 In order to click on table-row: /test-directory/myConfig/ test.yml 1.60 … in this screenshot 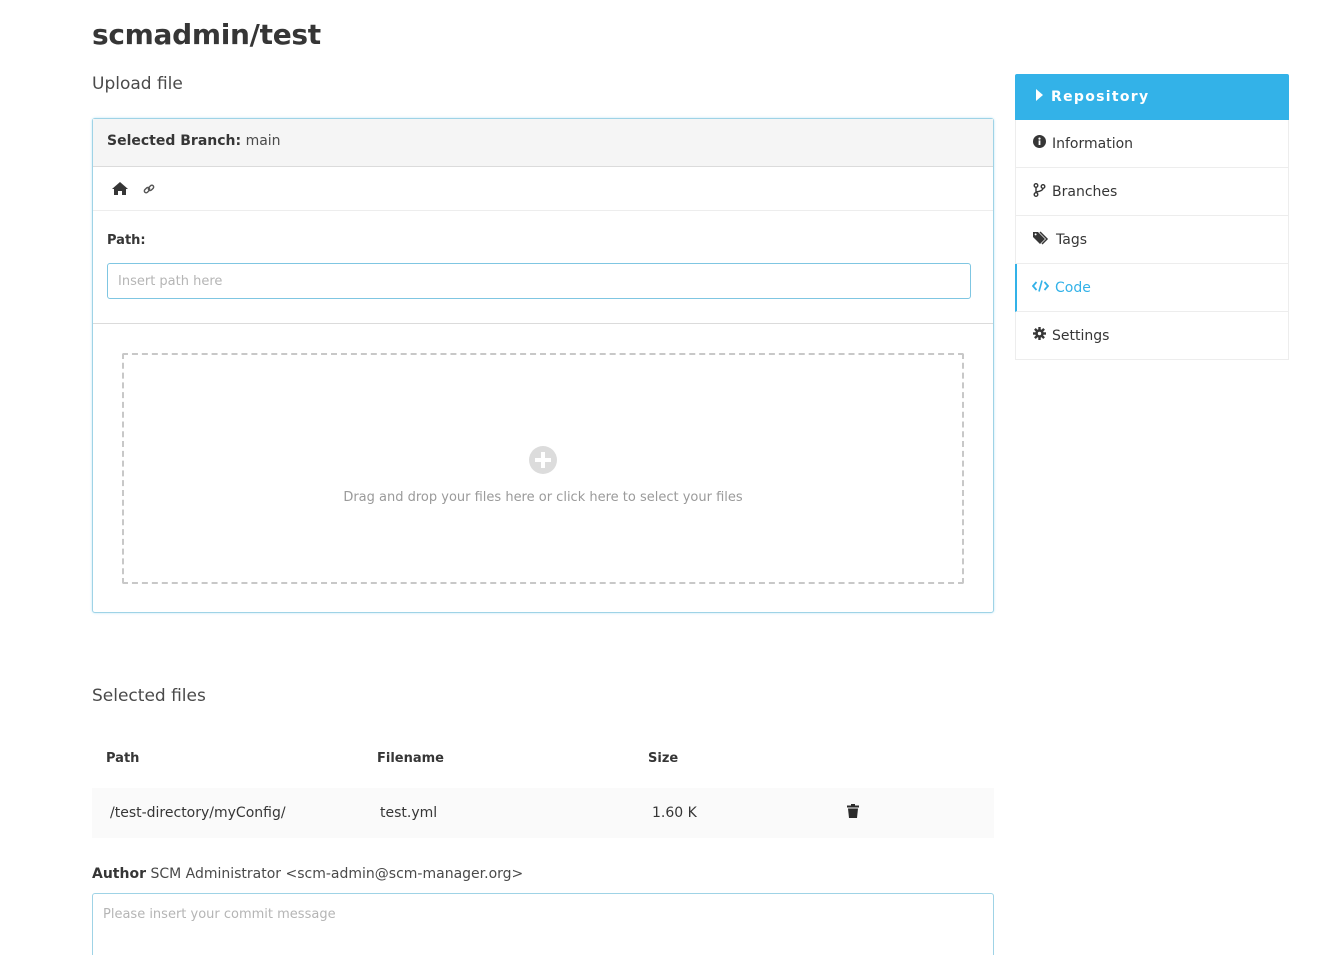, I will do `click(543, 813)`.